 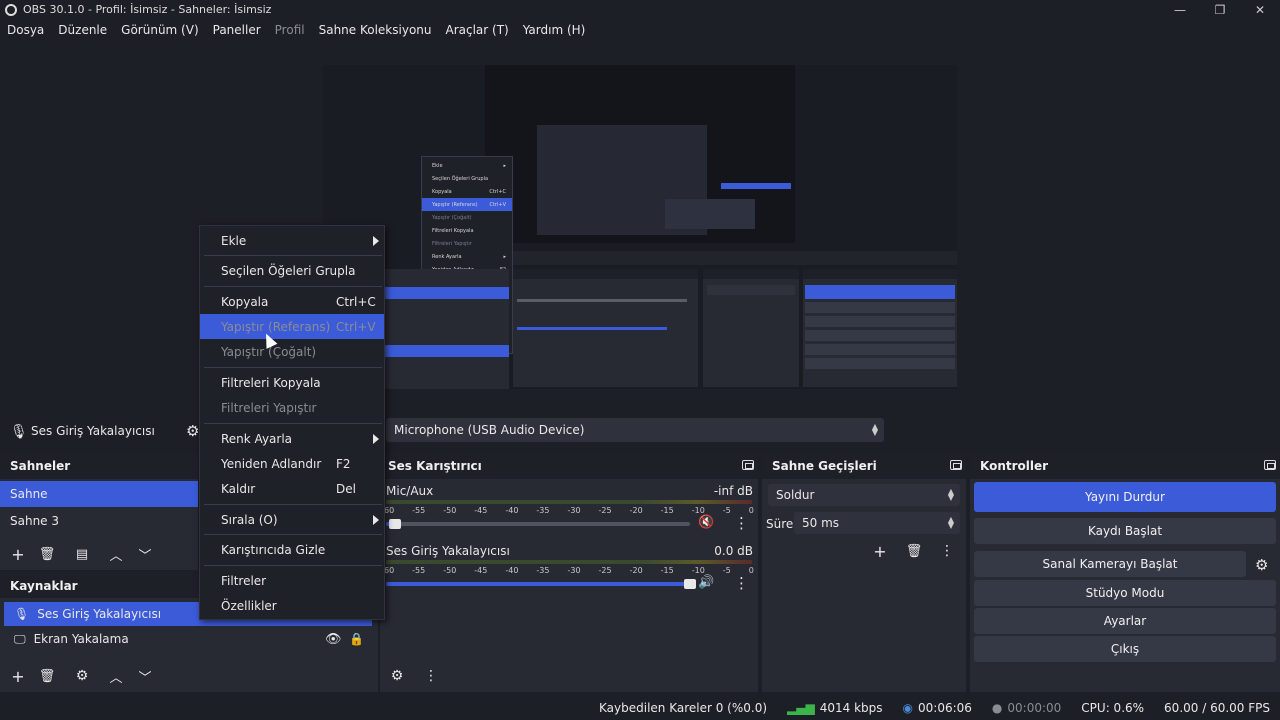 I want to click on control-button-0: Yayını Durdur, so click(x=1125, y=497).